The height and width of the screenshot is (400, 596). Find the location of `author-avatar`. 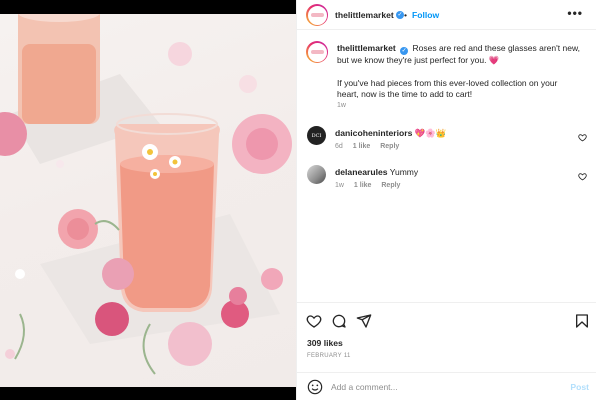

author-avatar is located at coordinates (317, 15).